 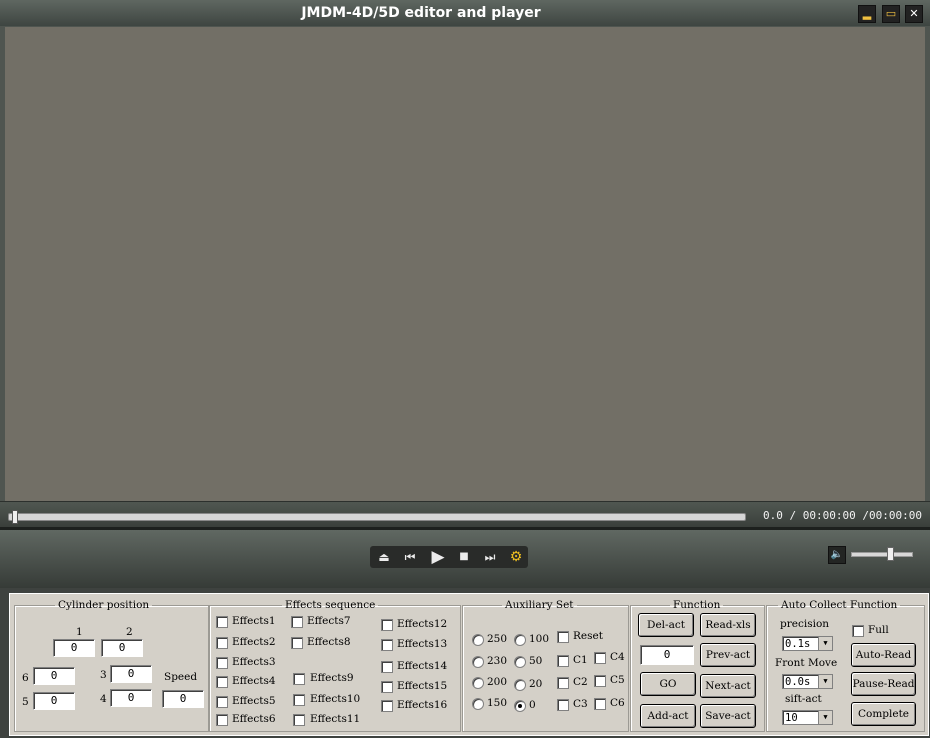 What do you see at coordinates (377, 517) in the screenshot?
I see `seek-bar` at bounding box center [377, 517].